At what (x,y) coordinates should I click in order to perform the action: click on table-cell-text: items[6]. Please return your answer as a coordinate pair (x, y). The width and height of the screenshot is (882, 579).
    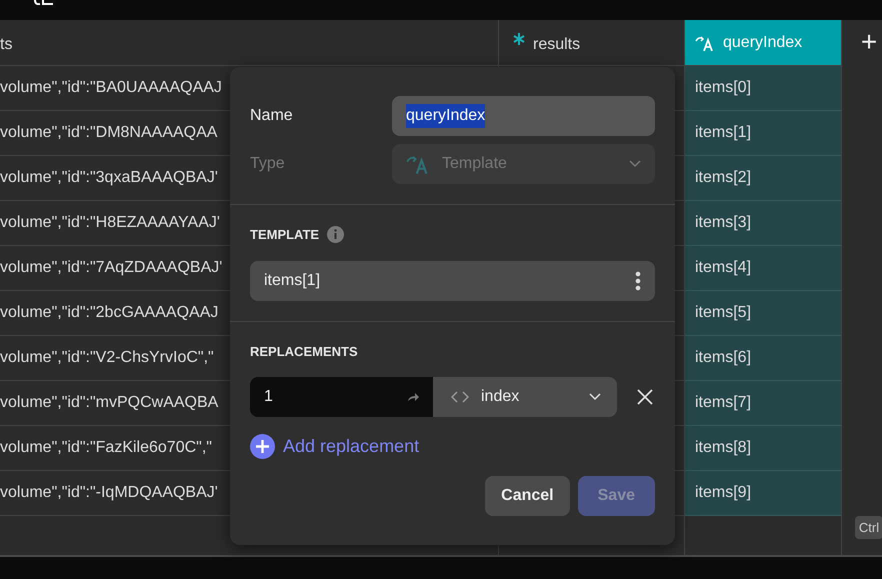
    Looking at the image, I should click on (723, 358).